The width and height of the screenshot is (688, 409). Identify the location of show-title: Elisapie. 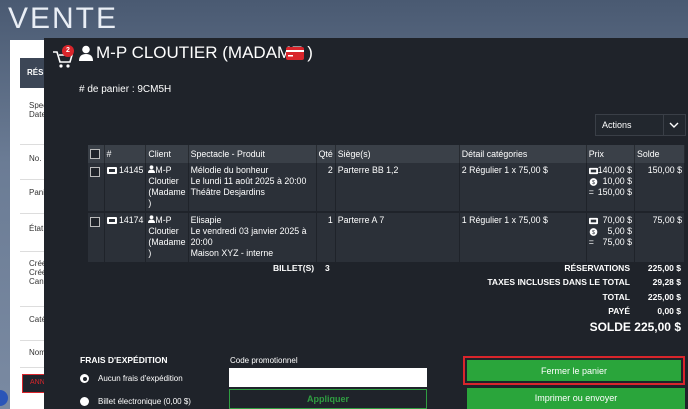
(206, 220).